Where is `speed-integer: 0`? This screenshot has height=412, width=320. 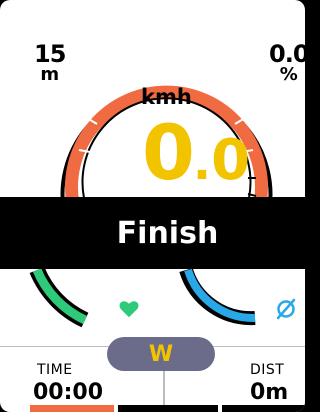 speed-integer: 0 is located at coordinates (168, 152).